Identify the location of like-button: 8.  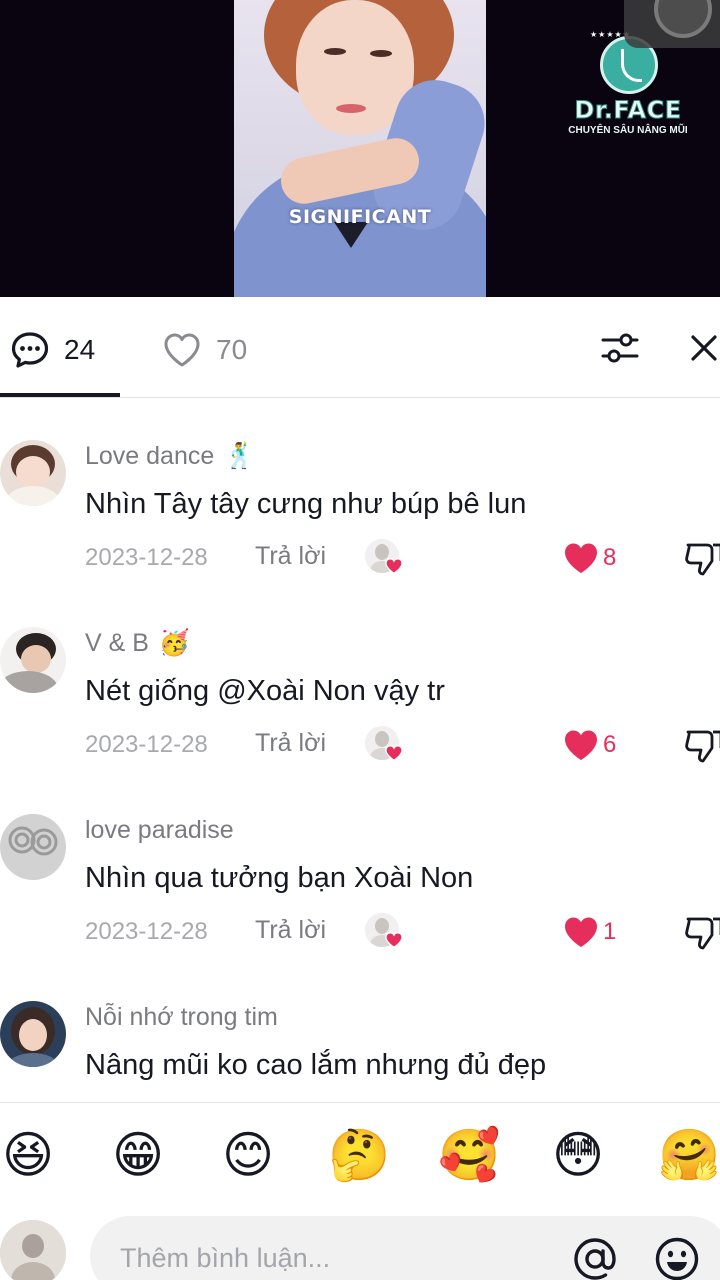
(589, 558).